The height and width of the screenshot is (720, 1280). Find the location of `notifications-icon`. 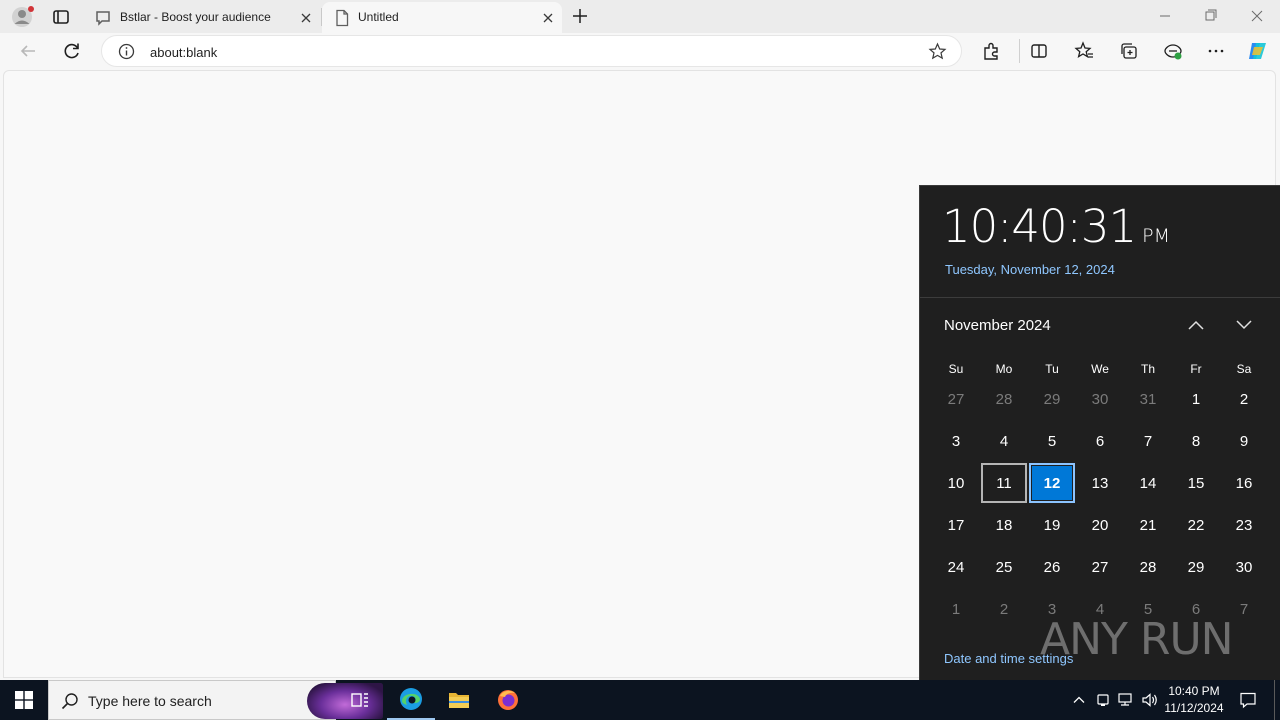

notifications-icon is located at coordinates (1248, 700).